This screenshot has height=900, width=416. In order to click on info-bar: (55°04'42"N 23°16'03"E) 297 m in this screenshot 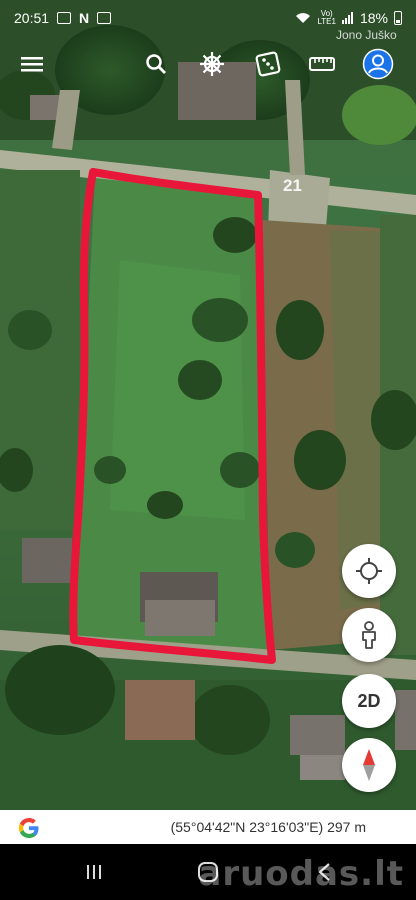, I will do `click(208, 827)`.